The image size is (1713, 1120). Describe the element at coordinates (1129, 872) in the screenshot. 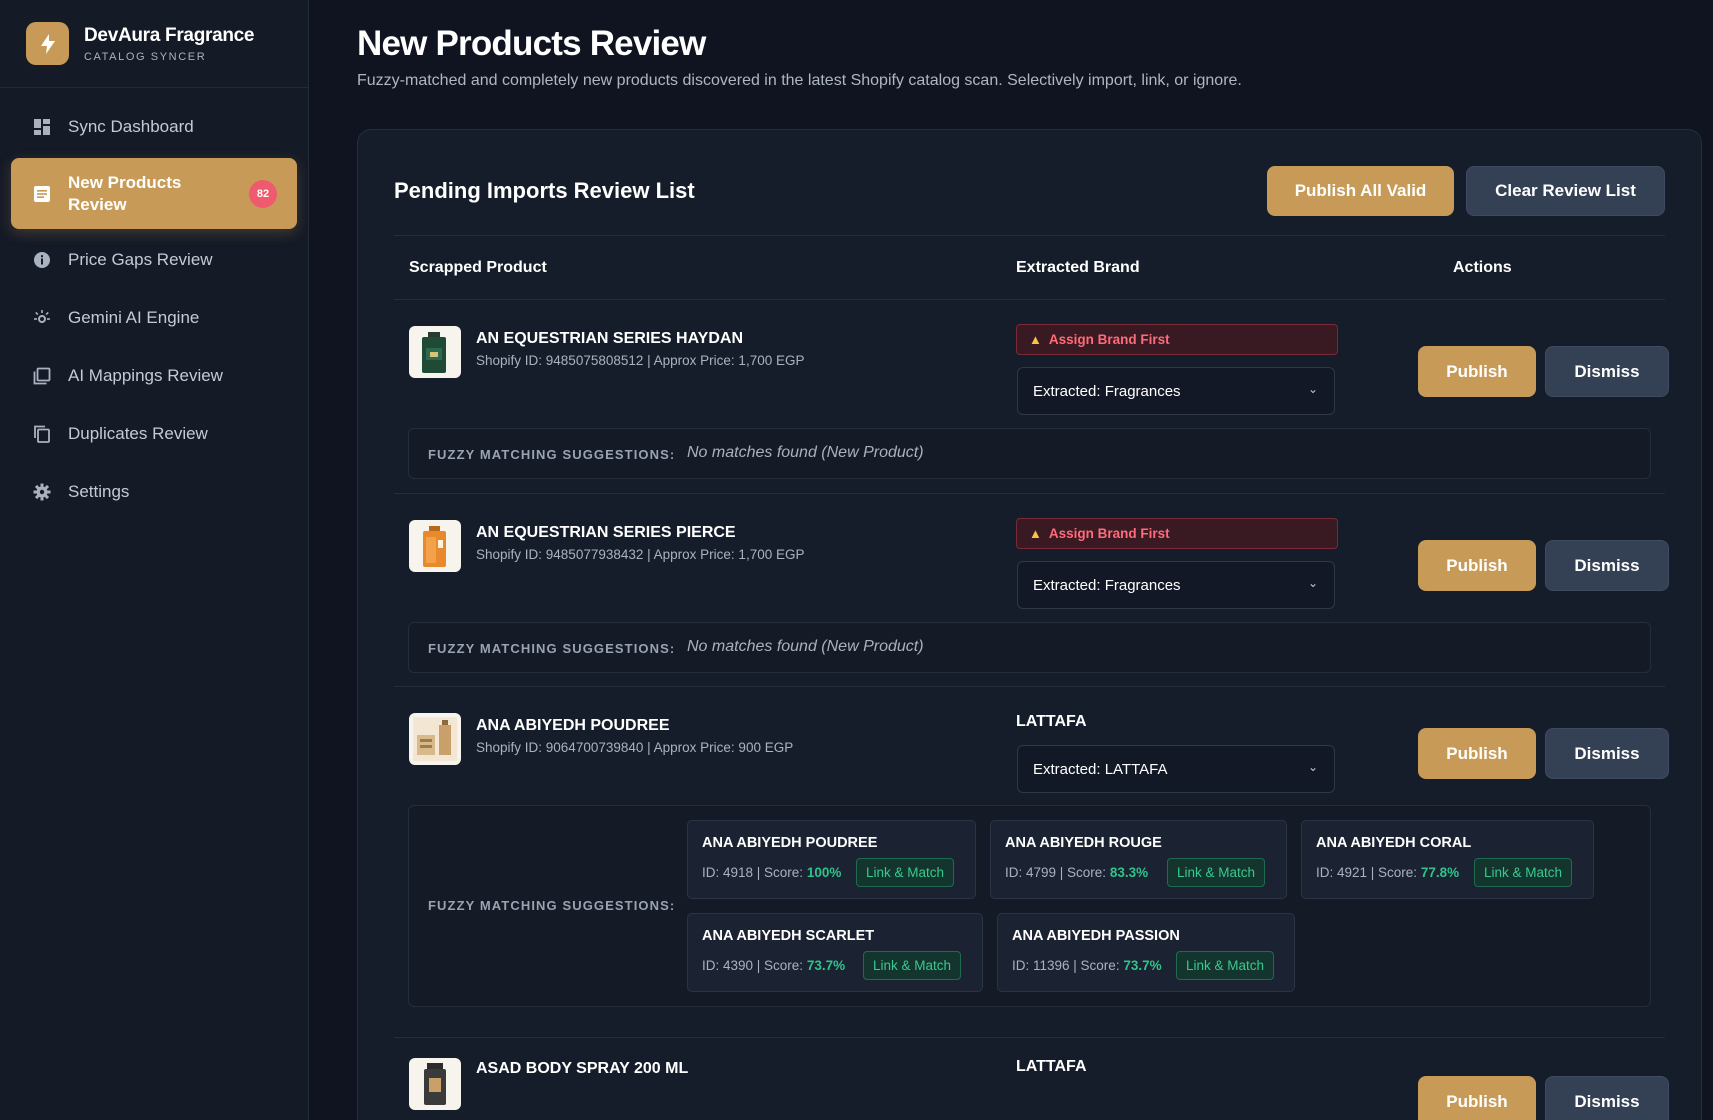

I see `match-score: 83.3%` at that location.